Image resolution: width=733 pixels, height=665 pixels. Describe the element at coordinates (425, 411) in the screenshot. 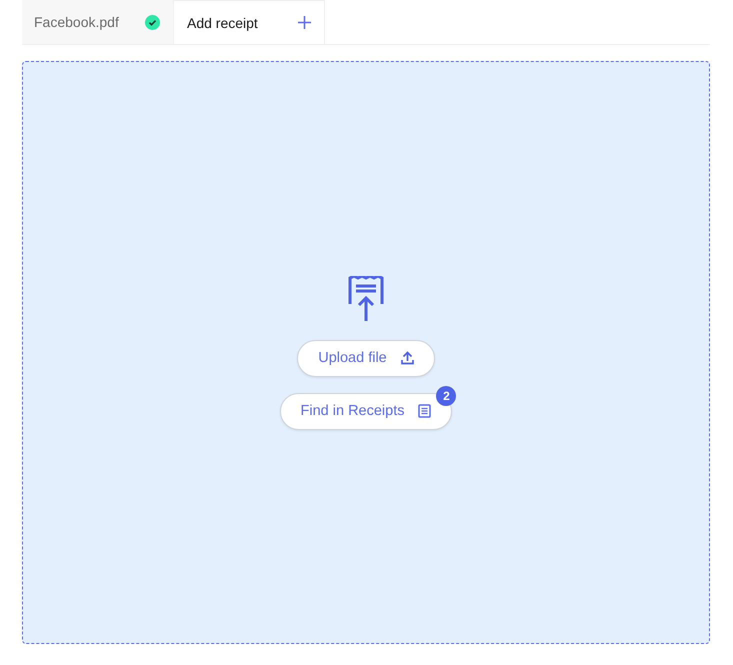

I see `list-icon` at that location.